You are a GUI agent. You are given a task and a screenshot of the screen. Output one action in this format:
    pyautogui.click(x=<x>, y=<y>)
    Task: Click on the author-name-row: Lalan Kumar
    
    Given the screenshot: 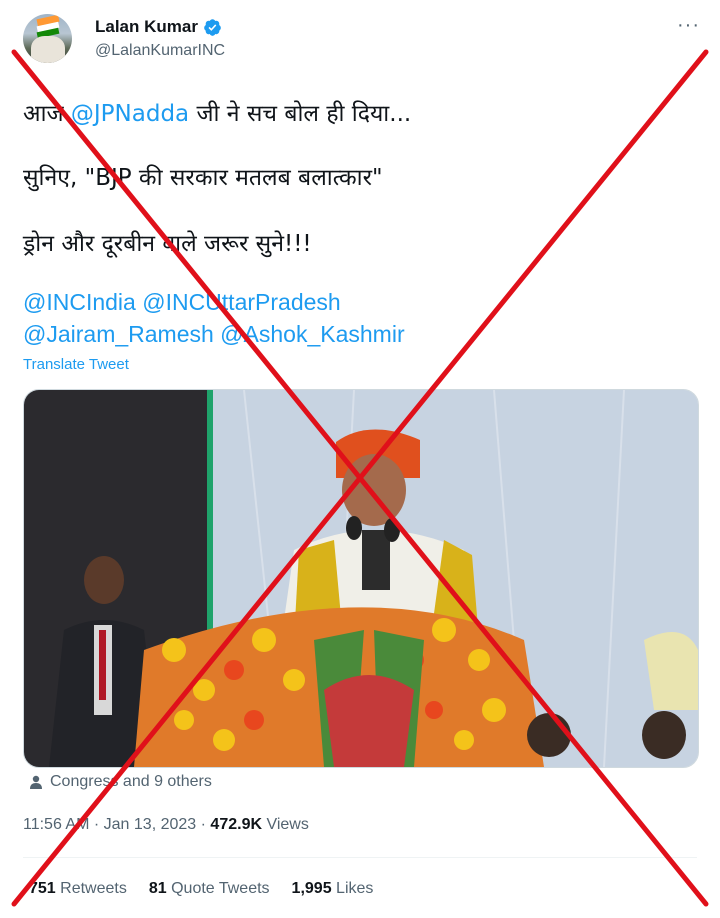 What is the action you would take?
    pyautogui.click(x=158, y=27)
    